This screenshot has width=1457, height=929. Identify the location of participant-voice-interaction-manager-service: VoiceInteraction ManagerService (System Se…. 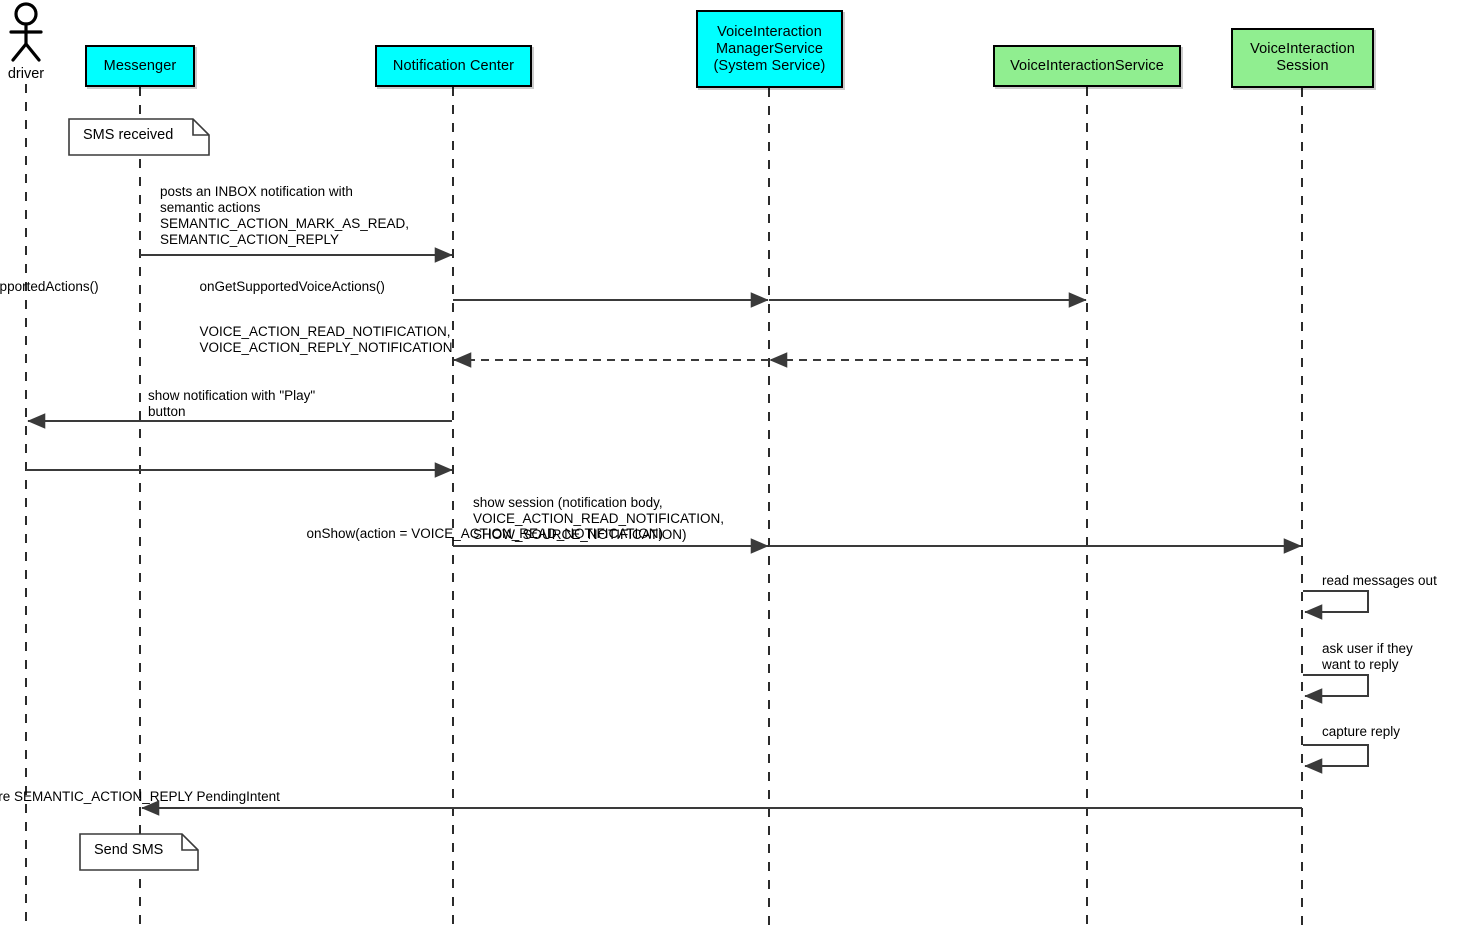
(769, 49).